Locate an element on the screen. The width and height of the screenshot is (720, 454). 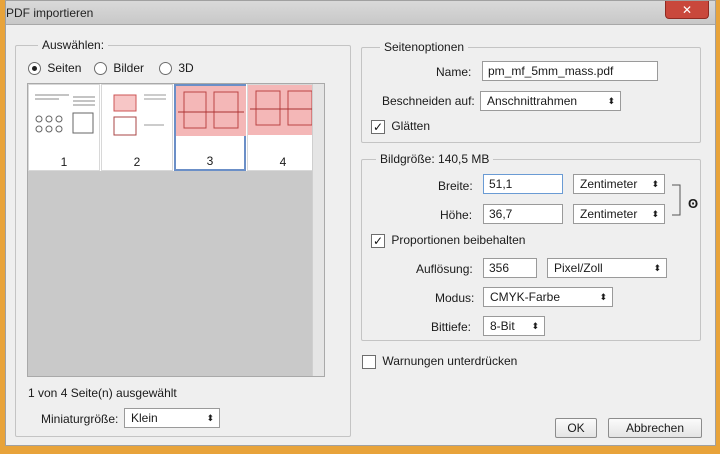
title-bar: PDF importieren ✕ is located at coordinates (360, 13).